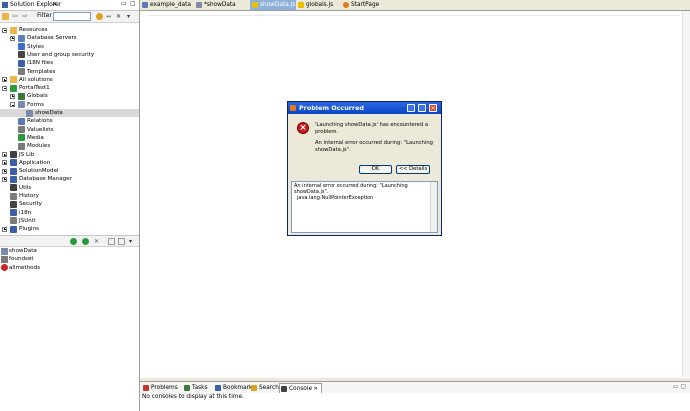  I want to click on tab-globals-js: globals.js, so click(318, 5).